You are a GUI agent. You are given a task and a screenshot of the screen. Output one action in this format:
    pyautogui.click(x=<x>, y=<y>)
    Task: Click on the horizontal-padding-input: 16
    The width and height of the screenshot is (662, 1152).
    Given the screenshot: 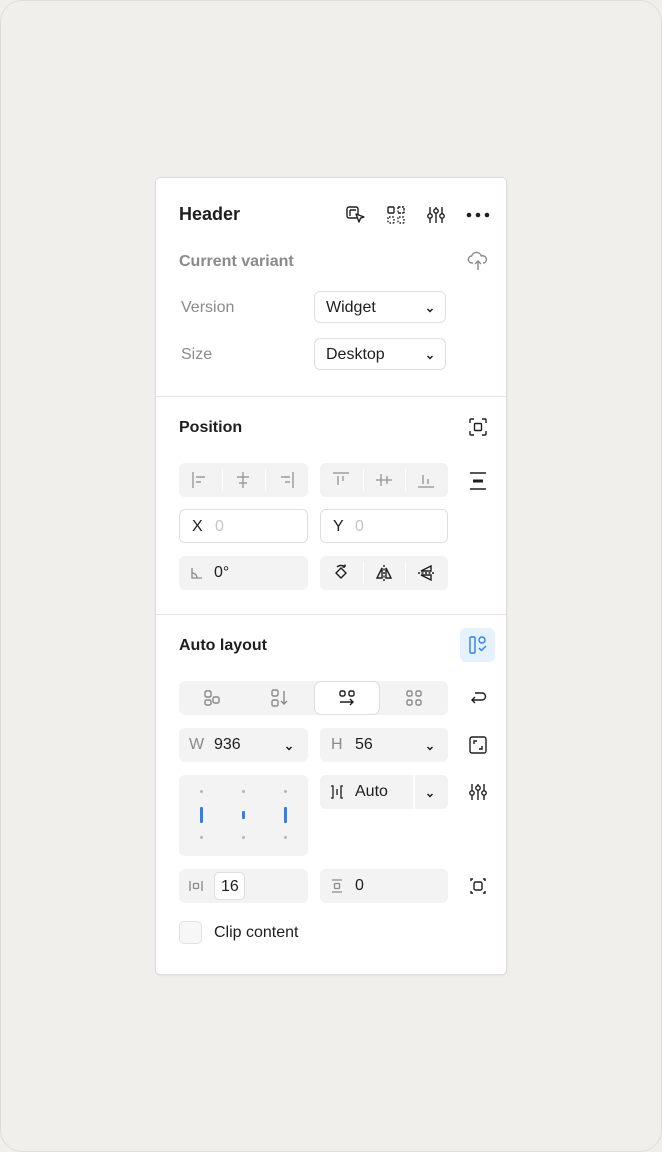 What is the action you would take?
    pyautogui.click(x=229, y=886)
    